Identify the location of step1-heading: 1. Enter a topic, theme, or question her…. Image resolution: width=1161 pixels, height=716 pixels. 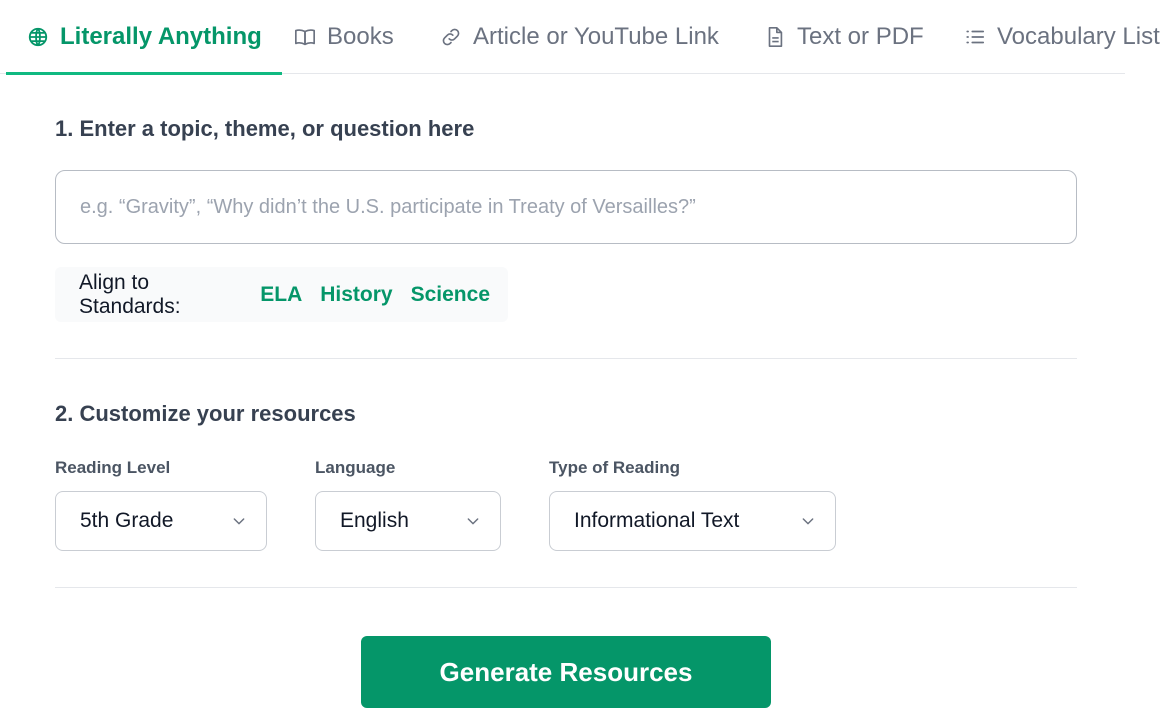
(265, 128).